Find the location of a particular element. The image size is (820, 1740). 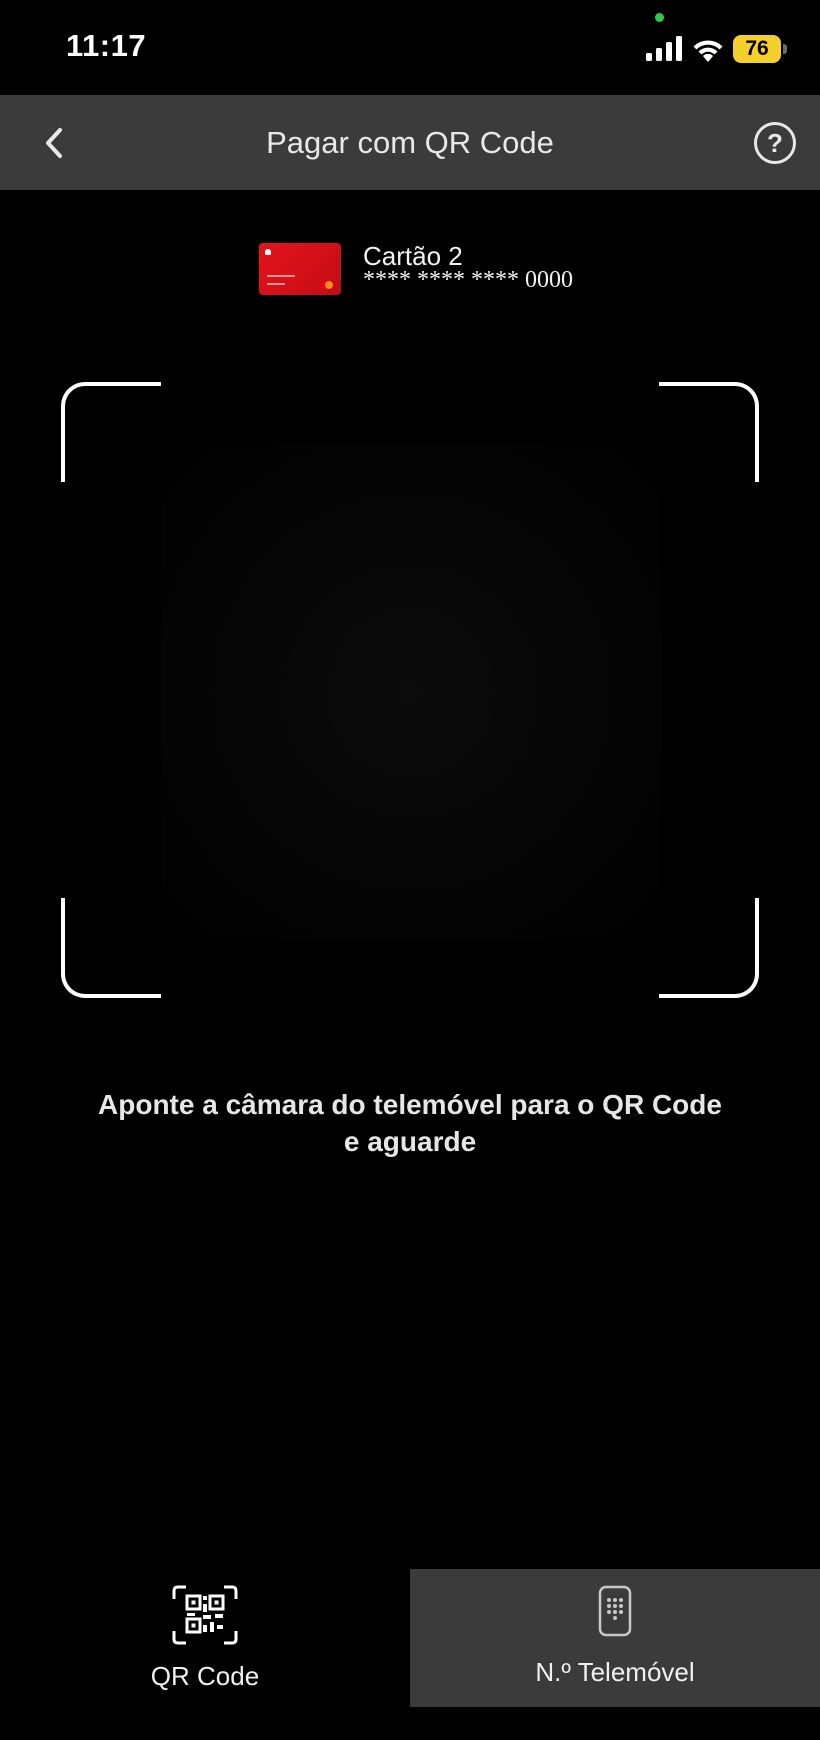

battery-indicator: 76 is located at coordinates (761, 49).